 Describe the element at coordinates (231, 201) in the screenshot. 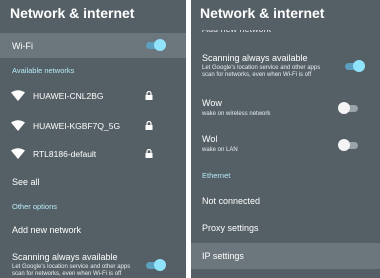

I see `not-connected-label: Not connected` at that location.